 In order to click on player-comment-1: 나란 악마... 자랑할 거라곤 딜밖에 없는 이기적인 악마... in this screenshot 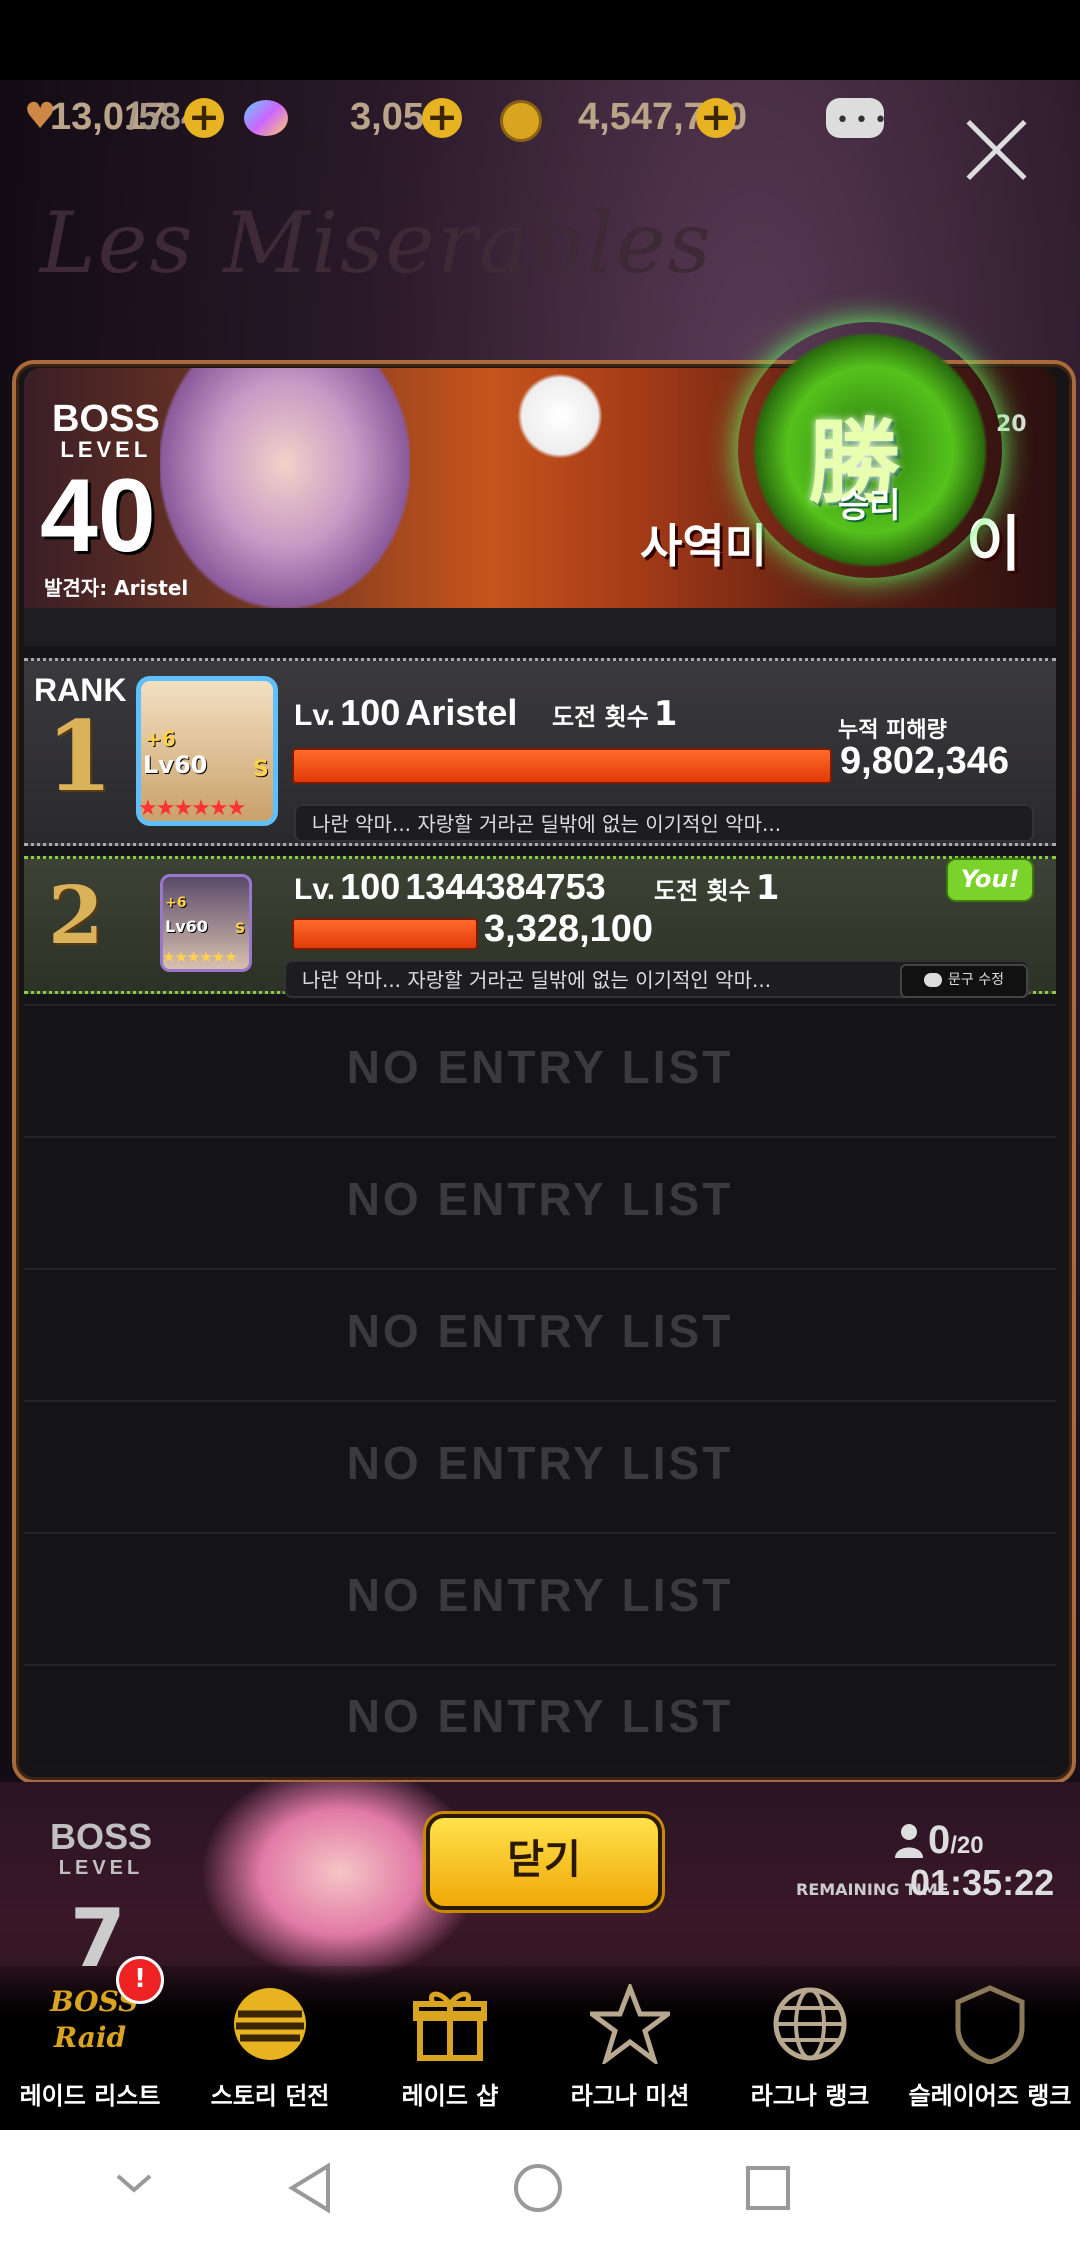, I will do `click(664, 823)`.